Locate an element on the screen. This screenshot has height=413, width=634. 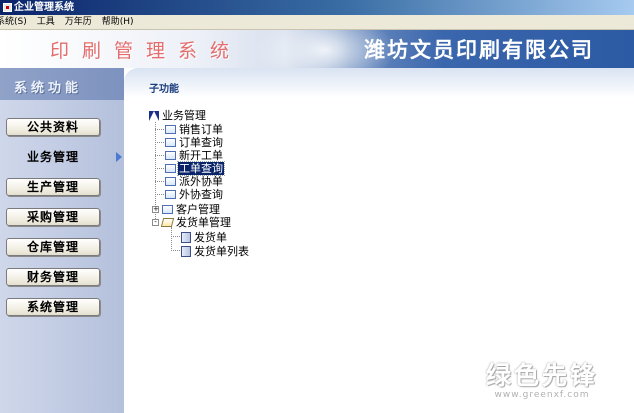
tree-node-label: 客户管理 is located at coordinates (198, 209).